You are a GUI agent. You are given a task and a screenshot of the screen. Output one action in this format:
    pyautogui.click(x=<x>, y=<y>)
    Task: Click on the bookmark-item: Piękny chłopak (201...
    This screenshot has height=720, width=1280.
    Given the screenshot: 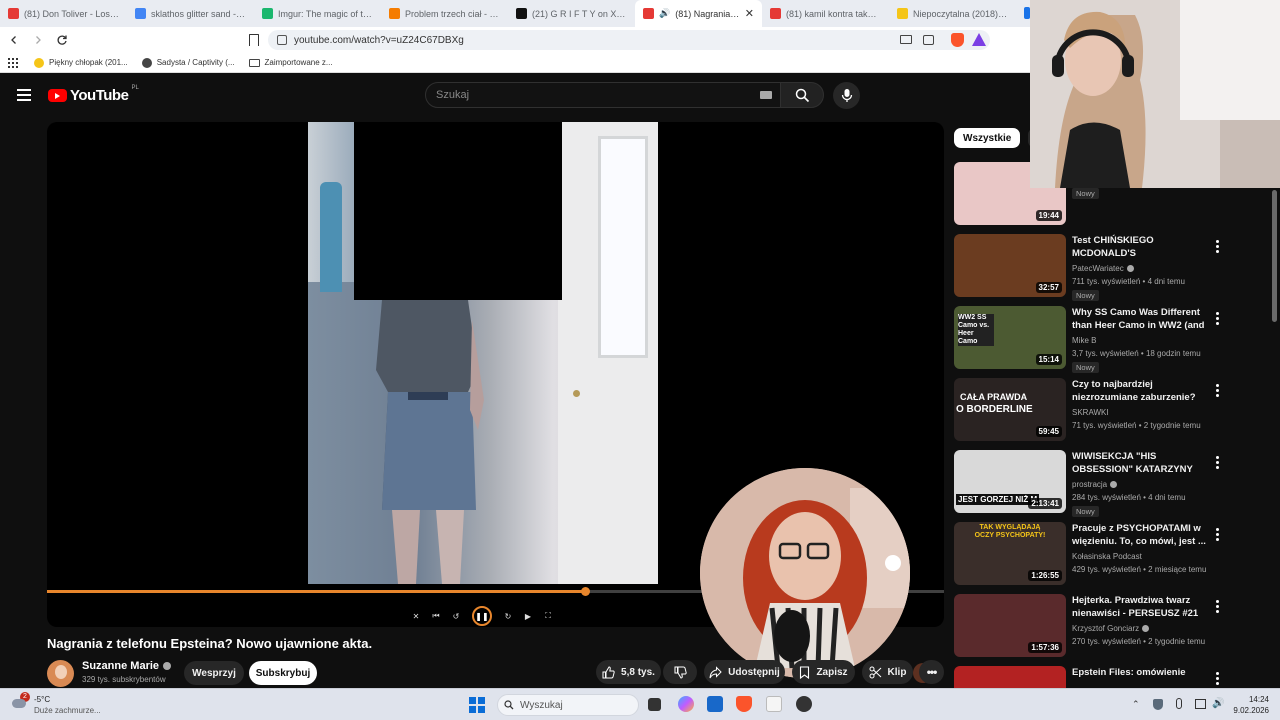 What is the action you would take?
    pyautogui.click(x=81, y=62)
    